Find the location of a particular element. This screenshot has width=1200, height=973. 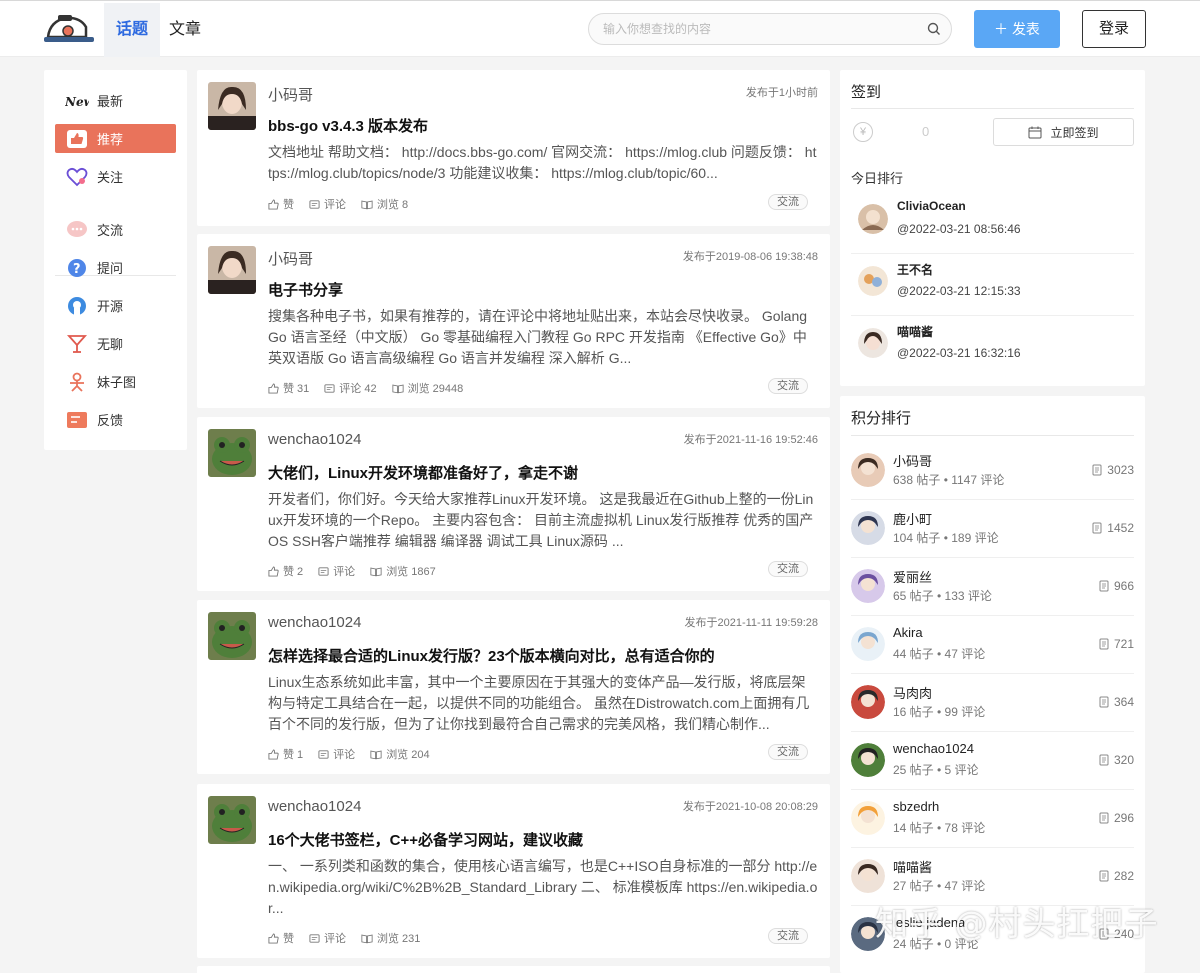

post-title: 电子书分享 is located at coordinates (305, 289).